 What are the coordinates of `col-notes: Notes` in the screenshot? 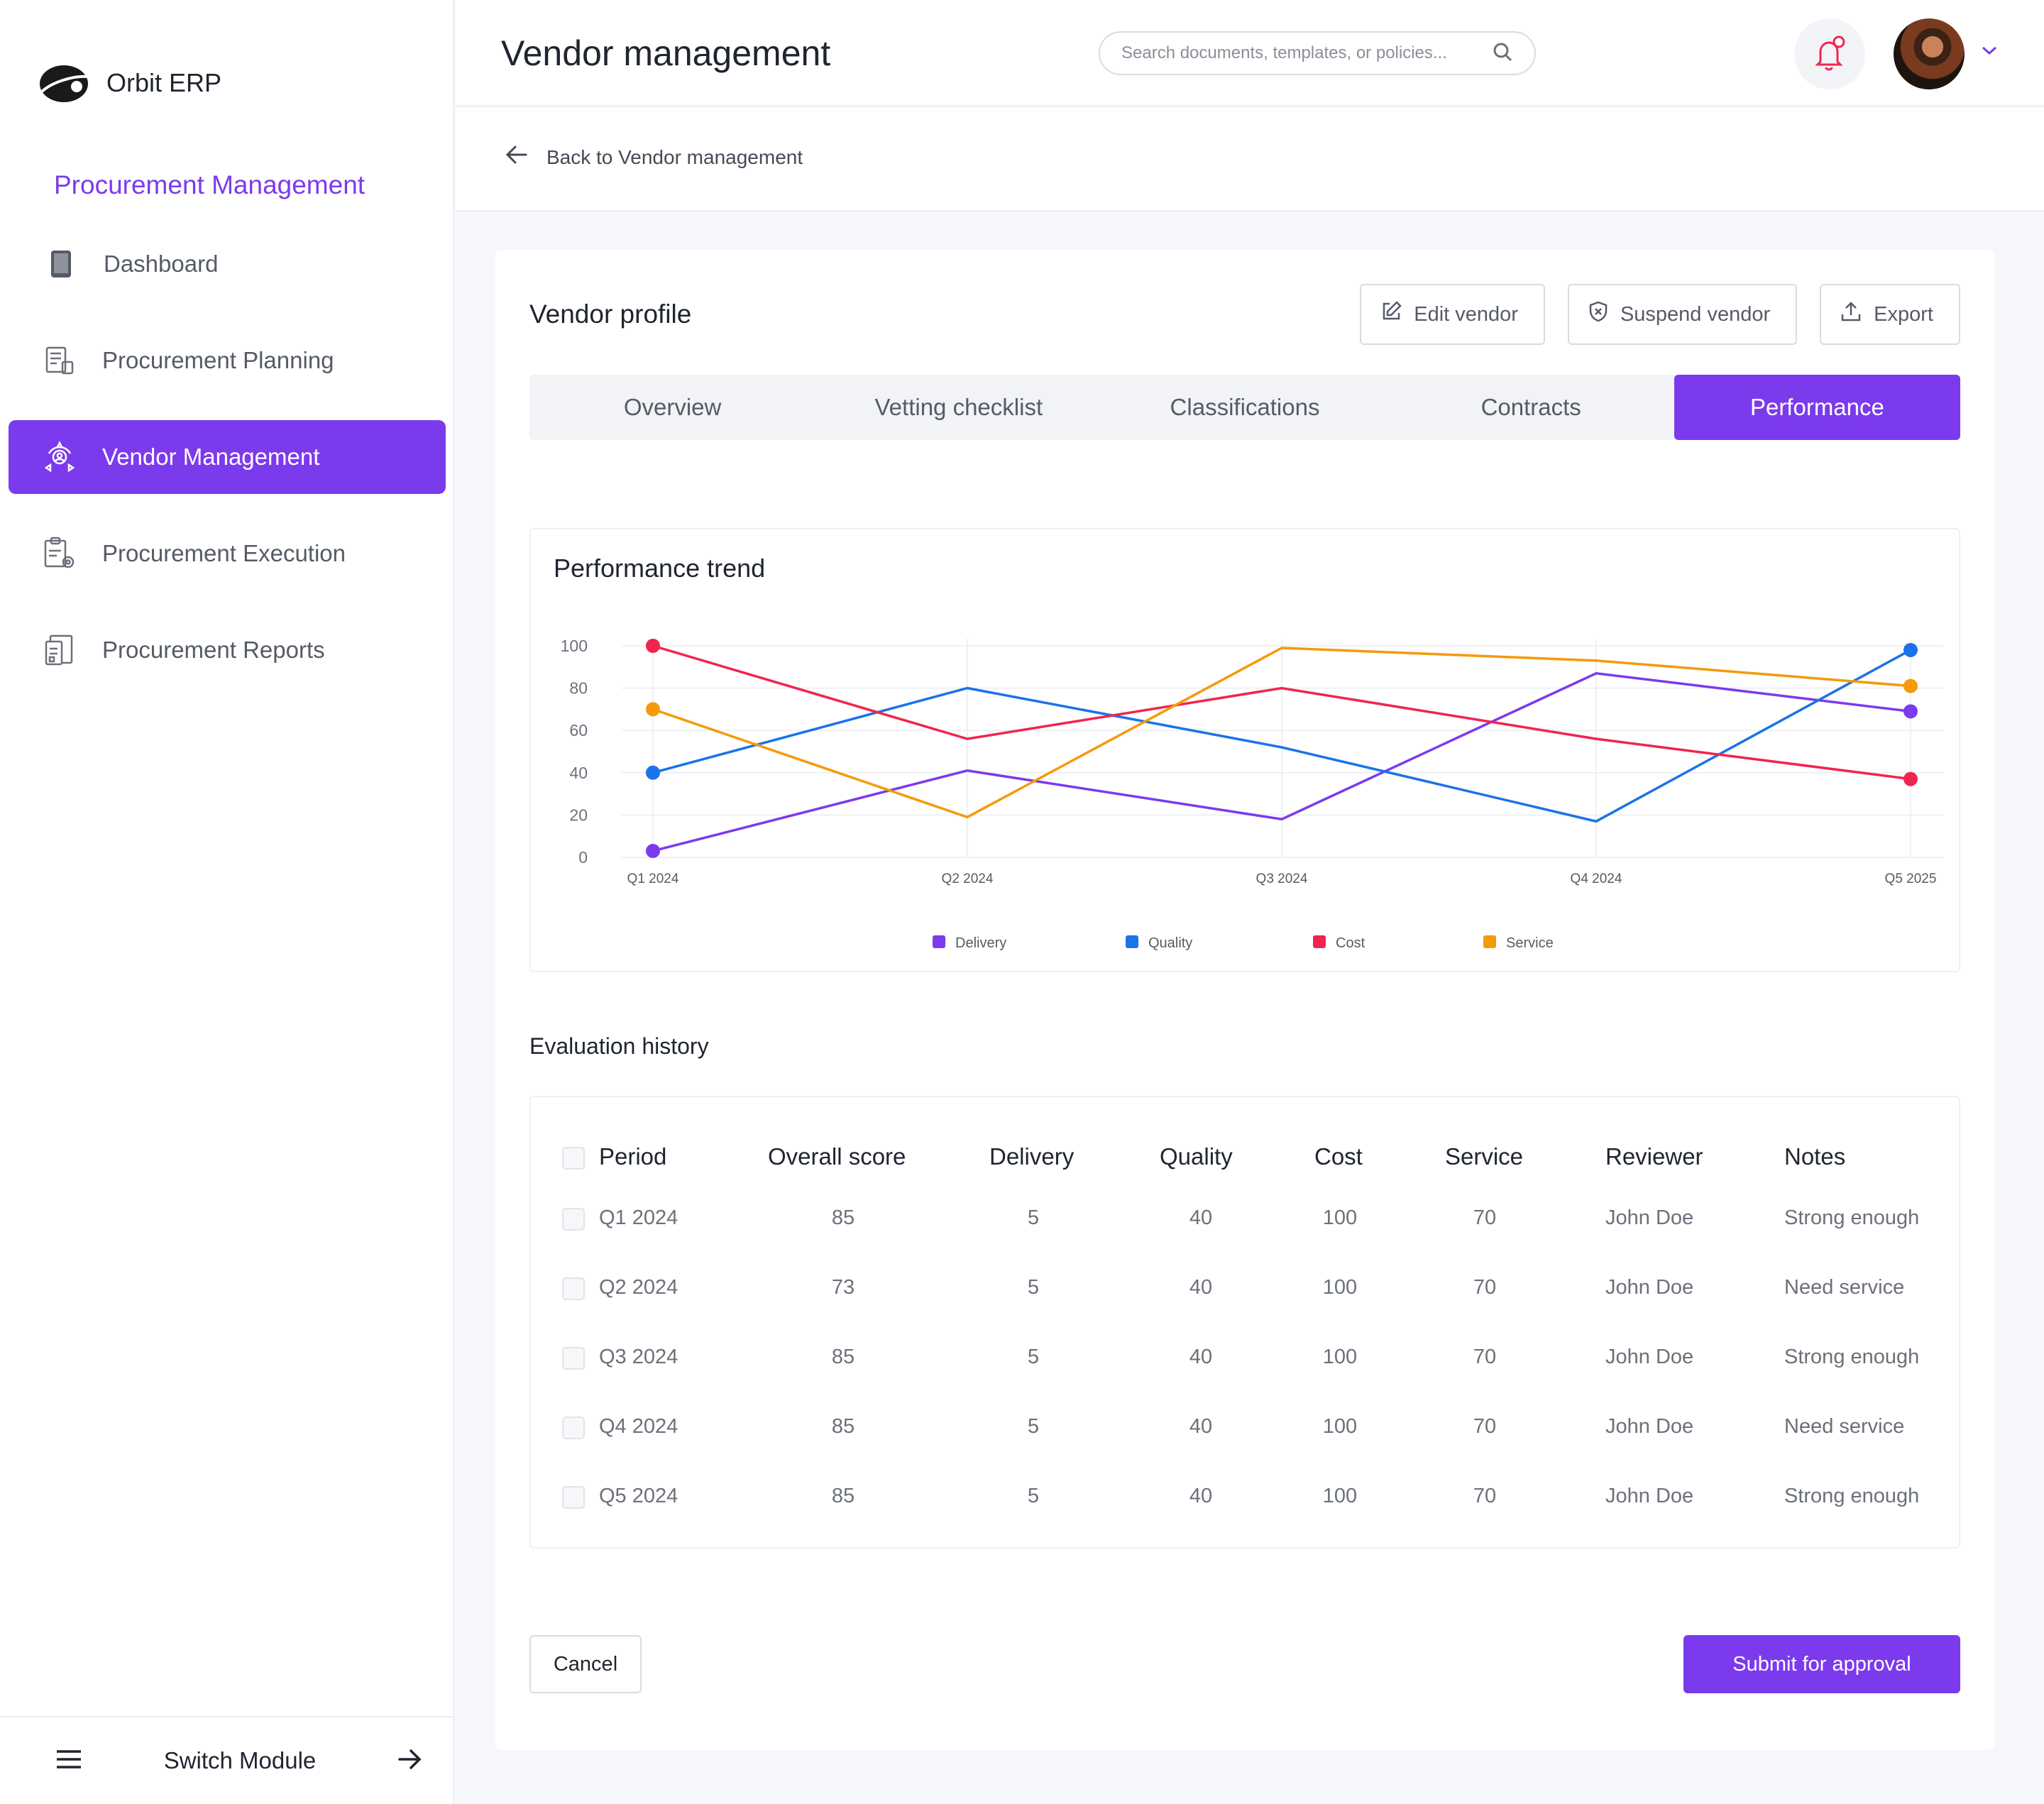 It's located at (1815, 1157).